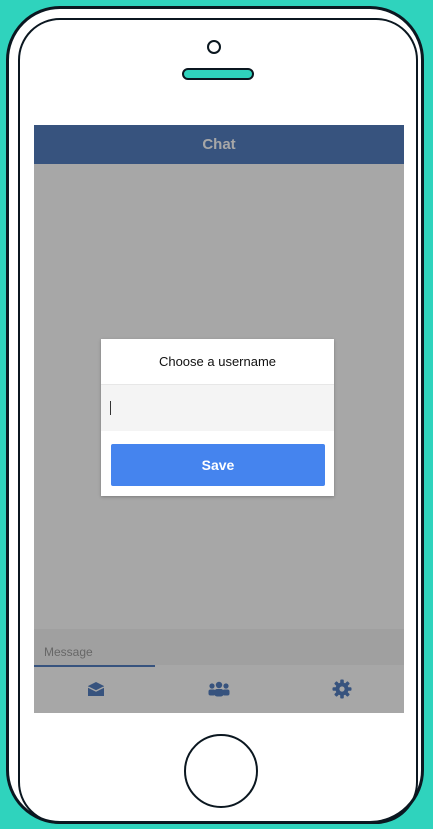  What do you see at coordinates (221, 771) in the screenshot?
I see `home-button` at bounding box center [221, 771].